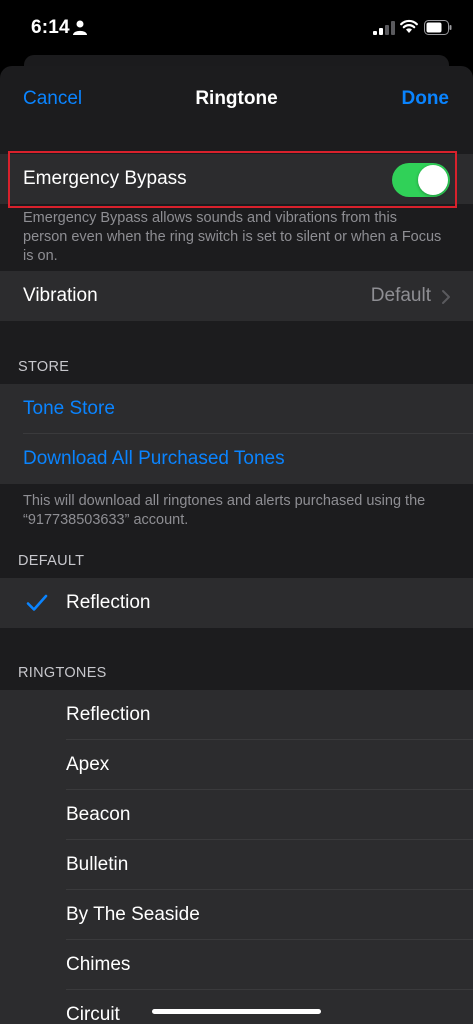 The image size is (473, 1024). I want to click on download-all-purchased-link: Download All Purchased Tones, so click(154, 459).